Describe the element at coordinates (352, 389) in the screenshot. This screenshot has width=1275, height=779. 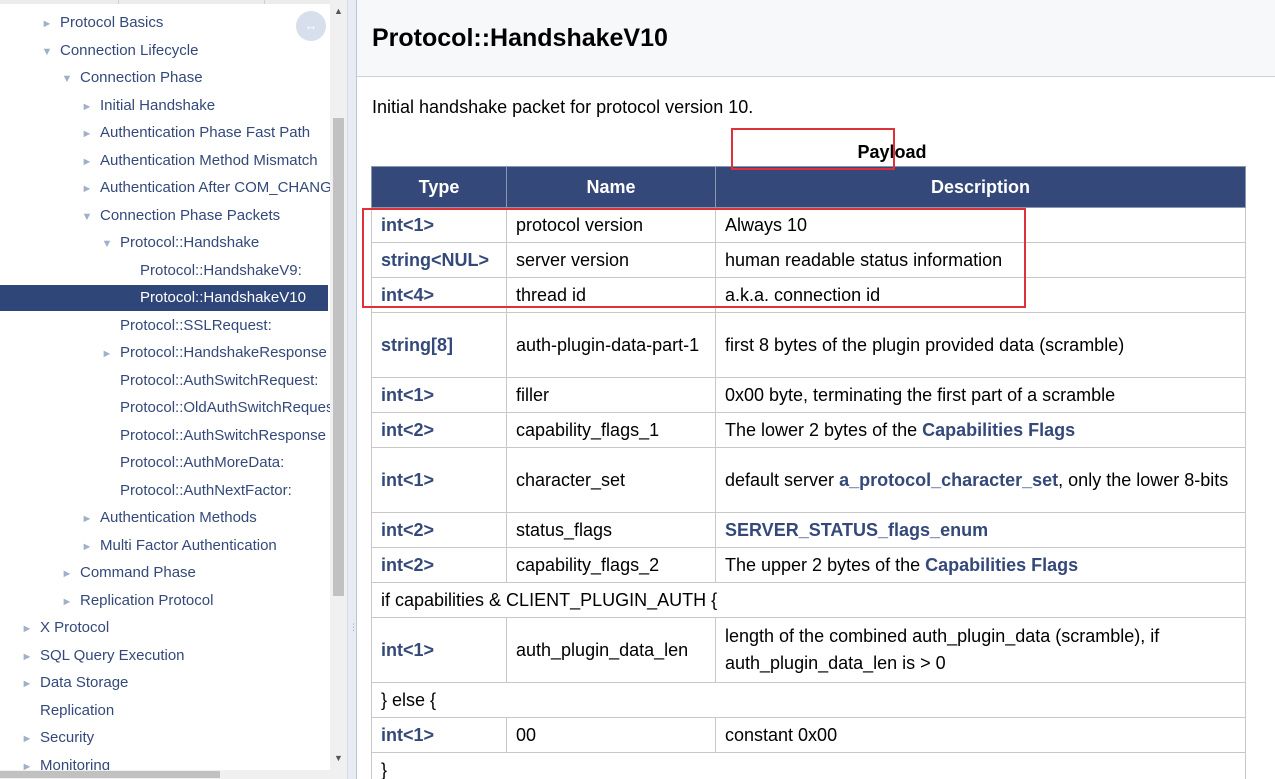
I see `pane-splitter: ⋮` at that location.